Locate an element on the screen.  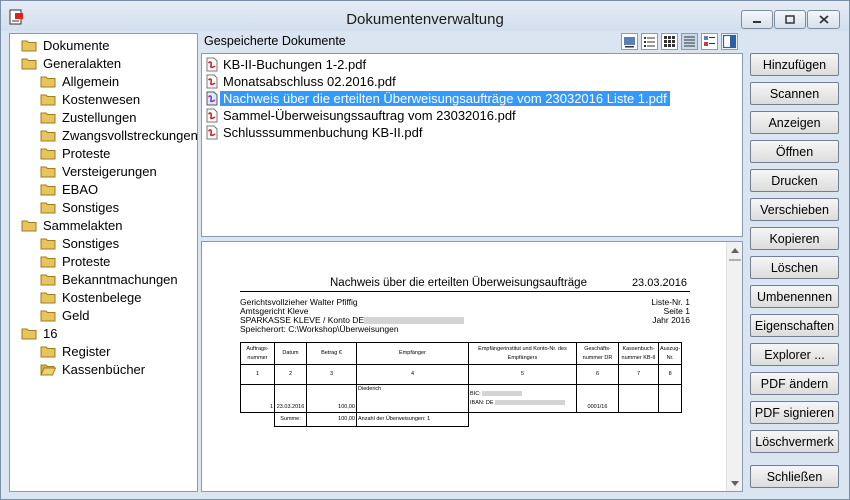
sign-pdf-button: PDF signieren is located at coordinates (794, 412).